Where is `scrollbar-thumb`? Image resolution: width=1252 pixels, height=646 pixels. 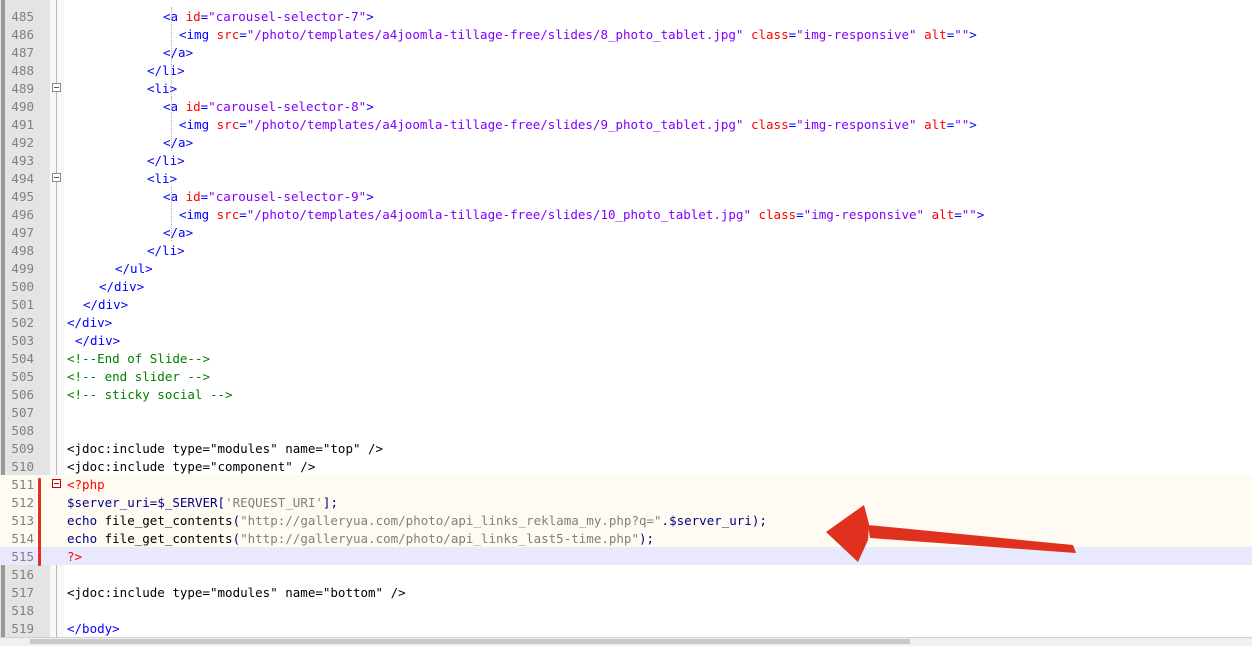 scrollbar-thumb is located at coordinates (470, 641).